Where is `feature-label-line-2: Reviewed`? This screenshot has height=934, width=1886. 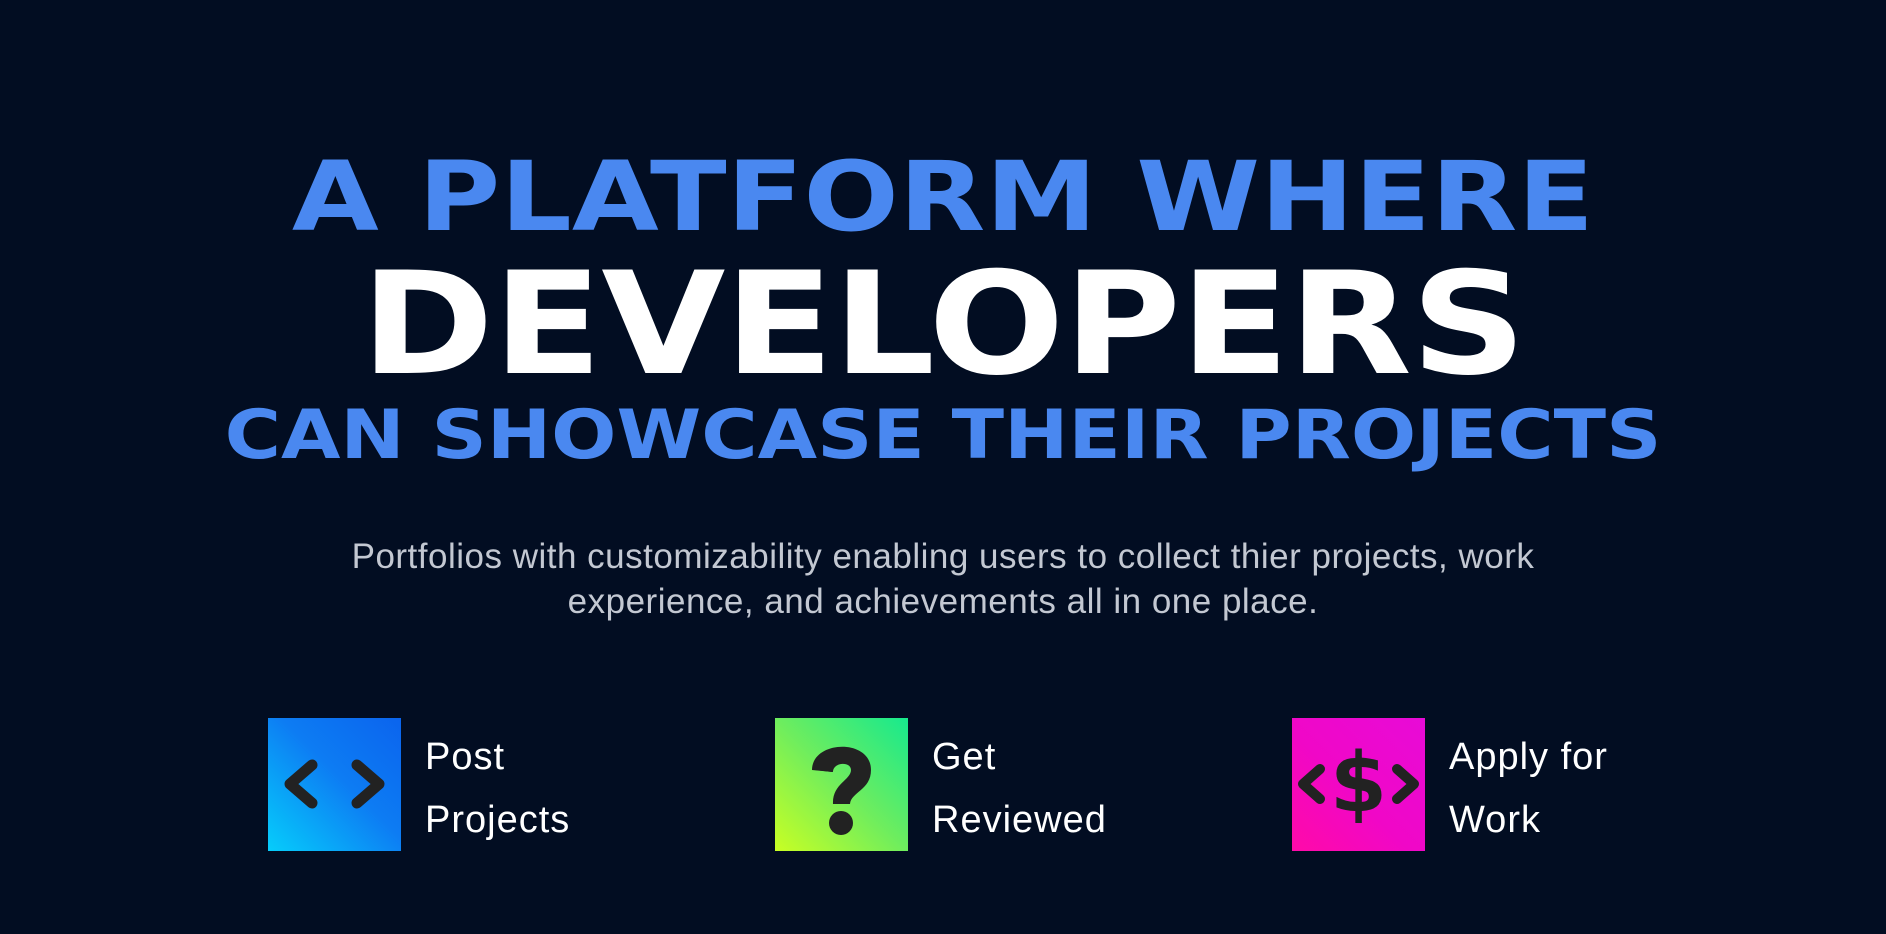
feature-label-line-2: Reviewed is located at coordinates (1019, 820).